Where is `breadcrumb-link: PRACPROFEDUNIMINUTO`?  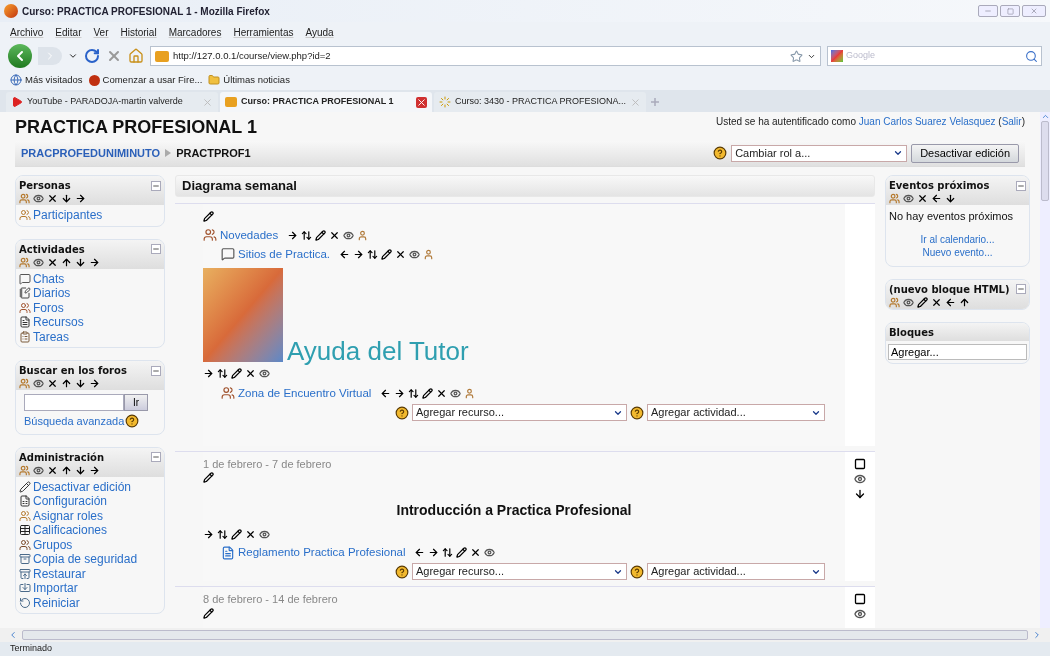 breadcrumb-link: PRACPROFEDUNIMINUTO is located at coordinates (91, 153).